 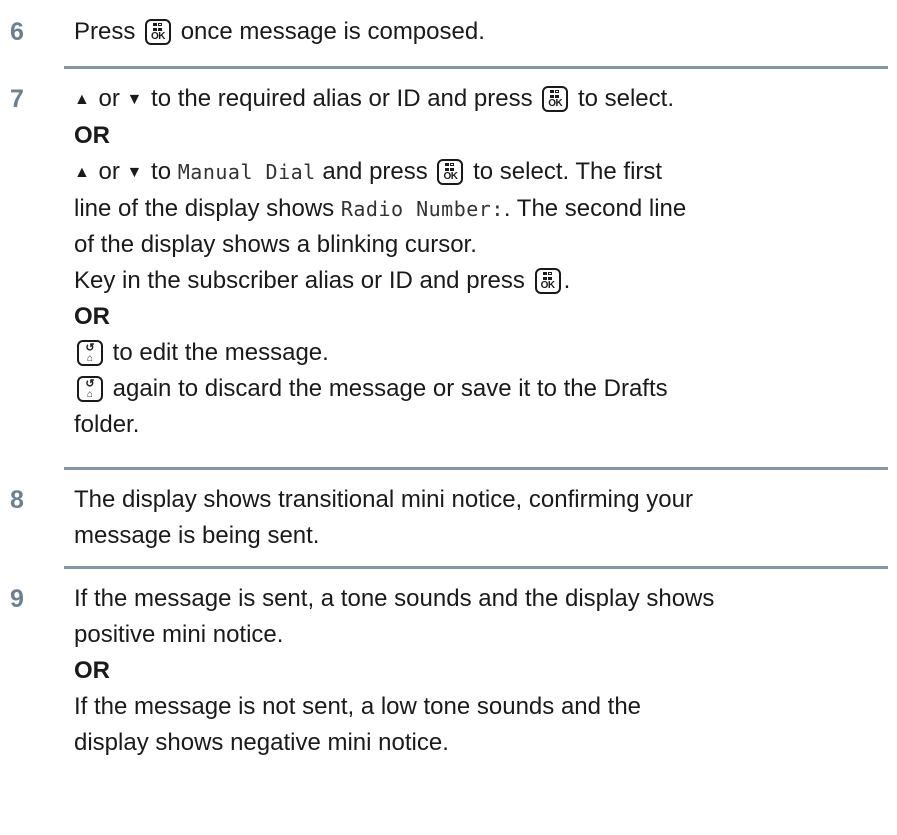 I want to click on step-text: display shows negative mini notice., so click(x=261, y=742).